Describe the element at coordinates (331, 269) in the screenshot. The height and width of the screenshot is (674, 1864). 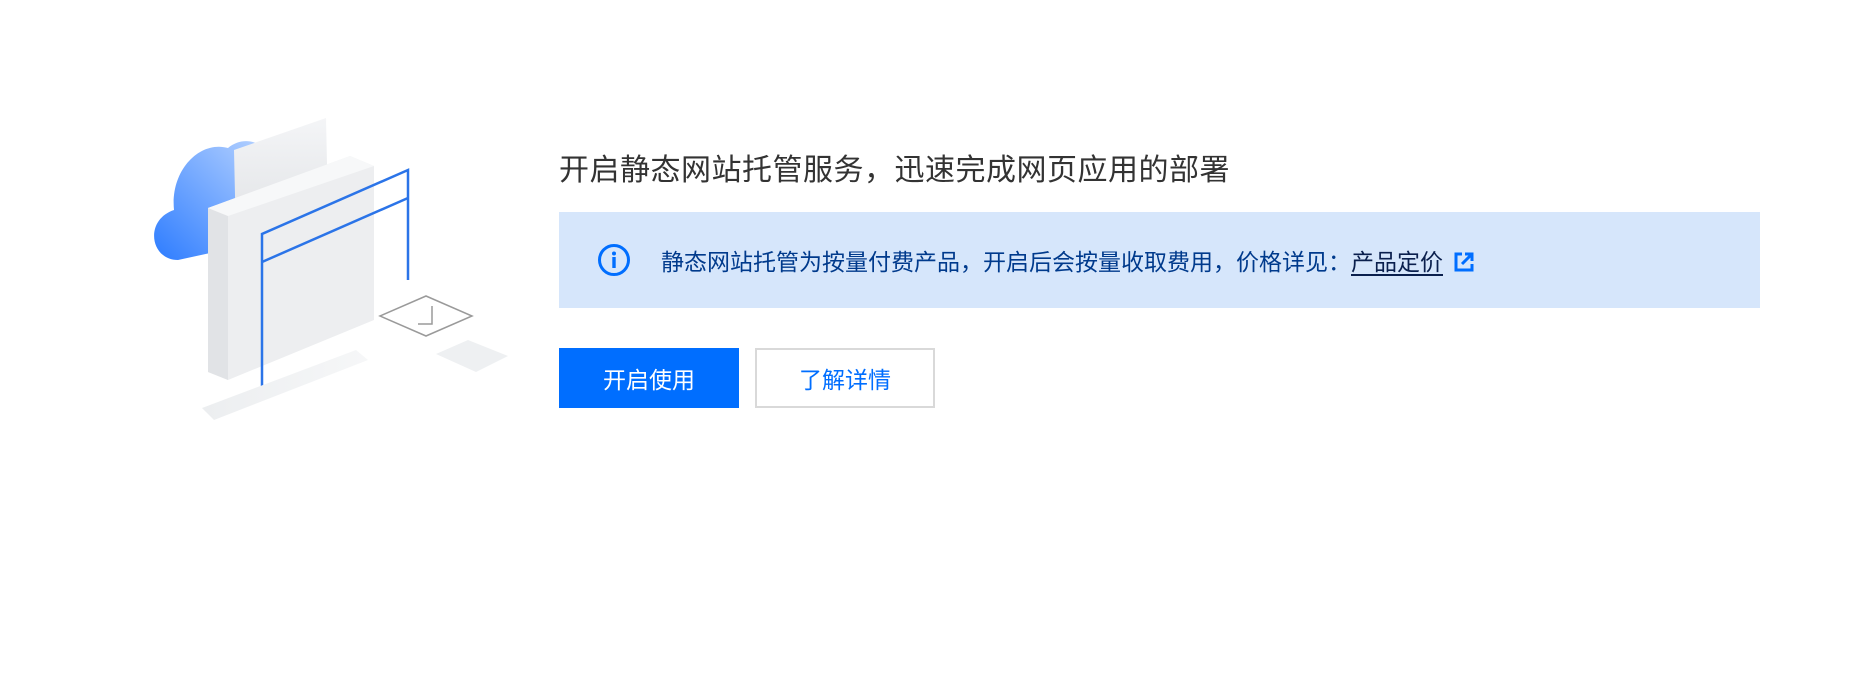
I see `cloud-server-illustration` at that location.